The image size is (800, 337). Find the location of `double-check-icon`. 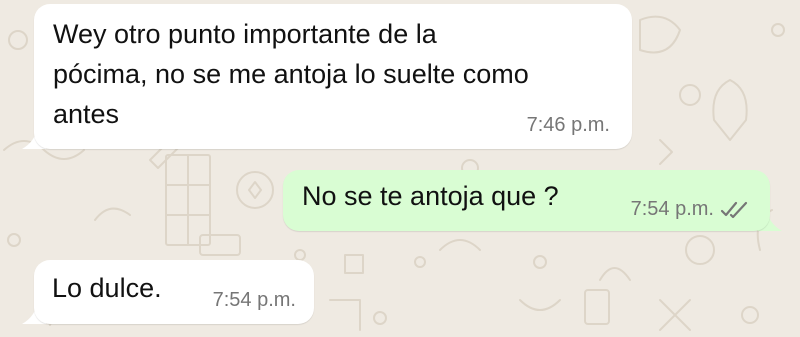

double-check-icon is located at coordinates (734, 209).